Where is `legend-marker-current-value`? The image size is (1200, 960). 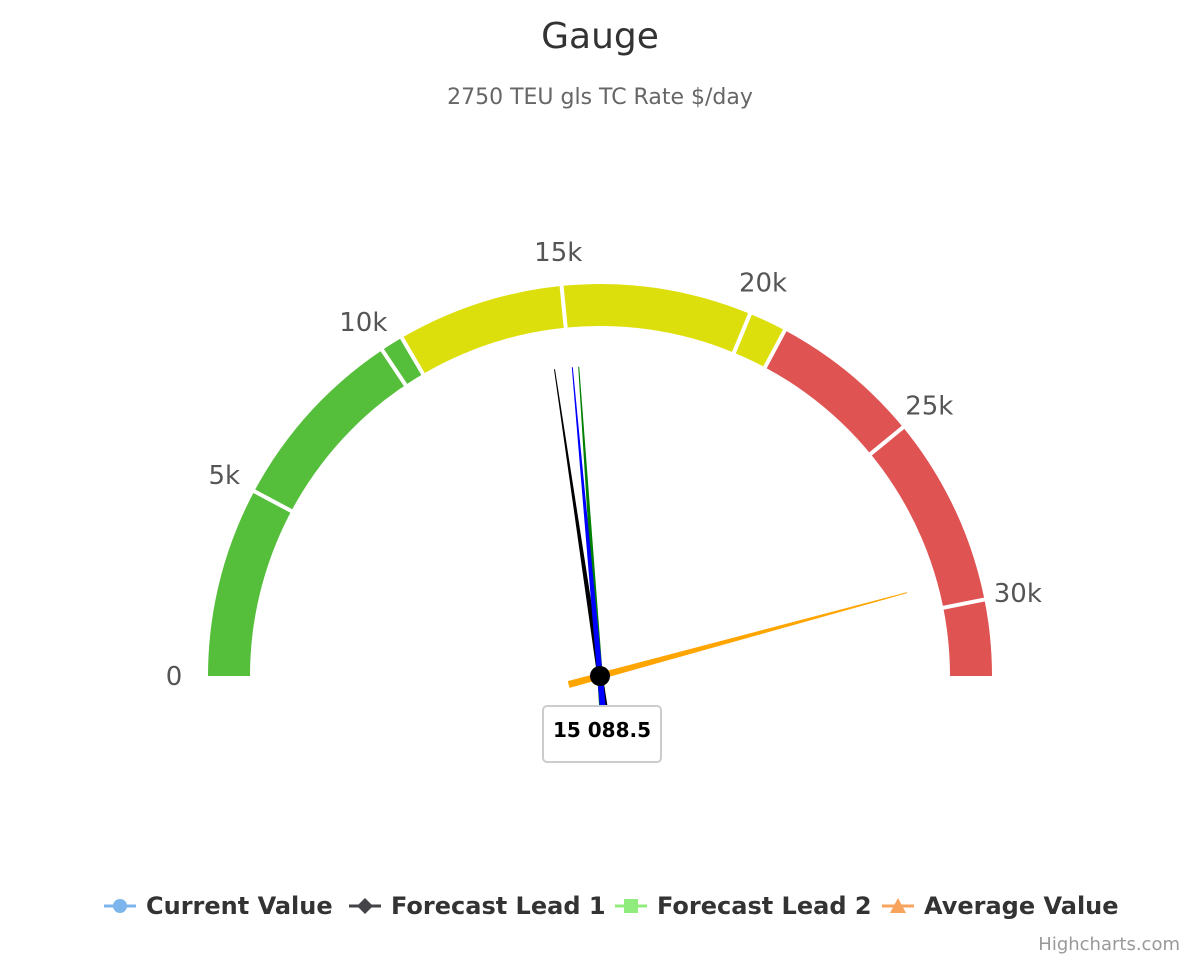 legend-marker-current-value is located at coordinates (120, 906).